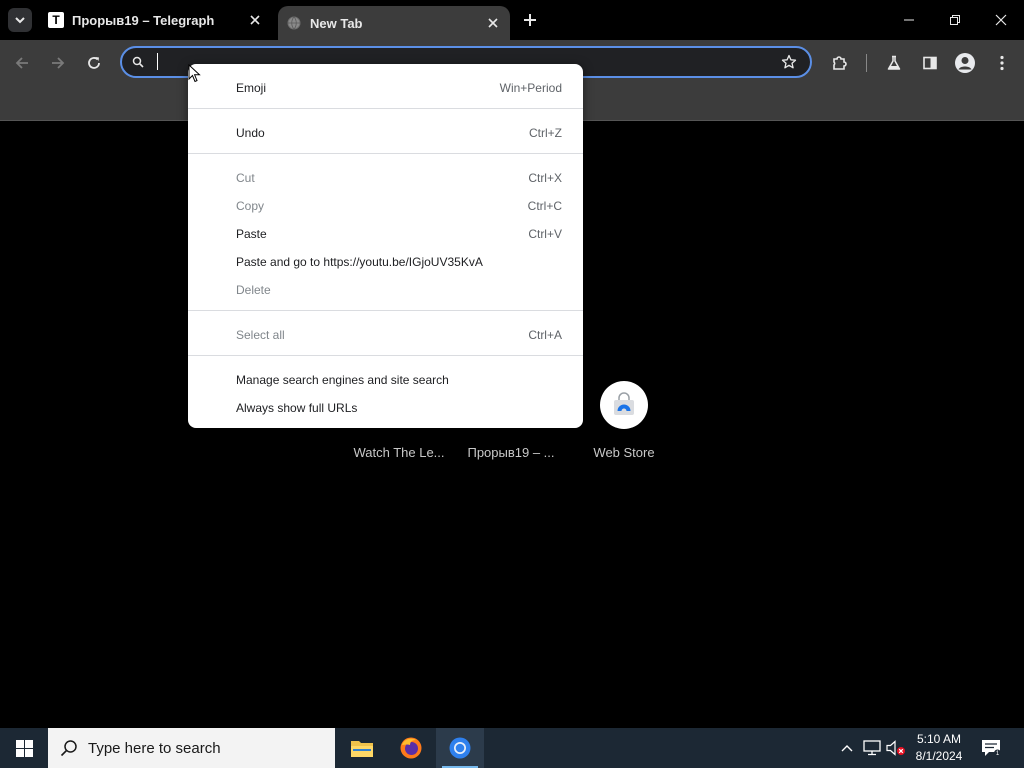  I want to click on menu-item-emoji: Emoji Win+Period, so click(385, 87).